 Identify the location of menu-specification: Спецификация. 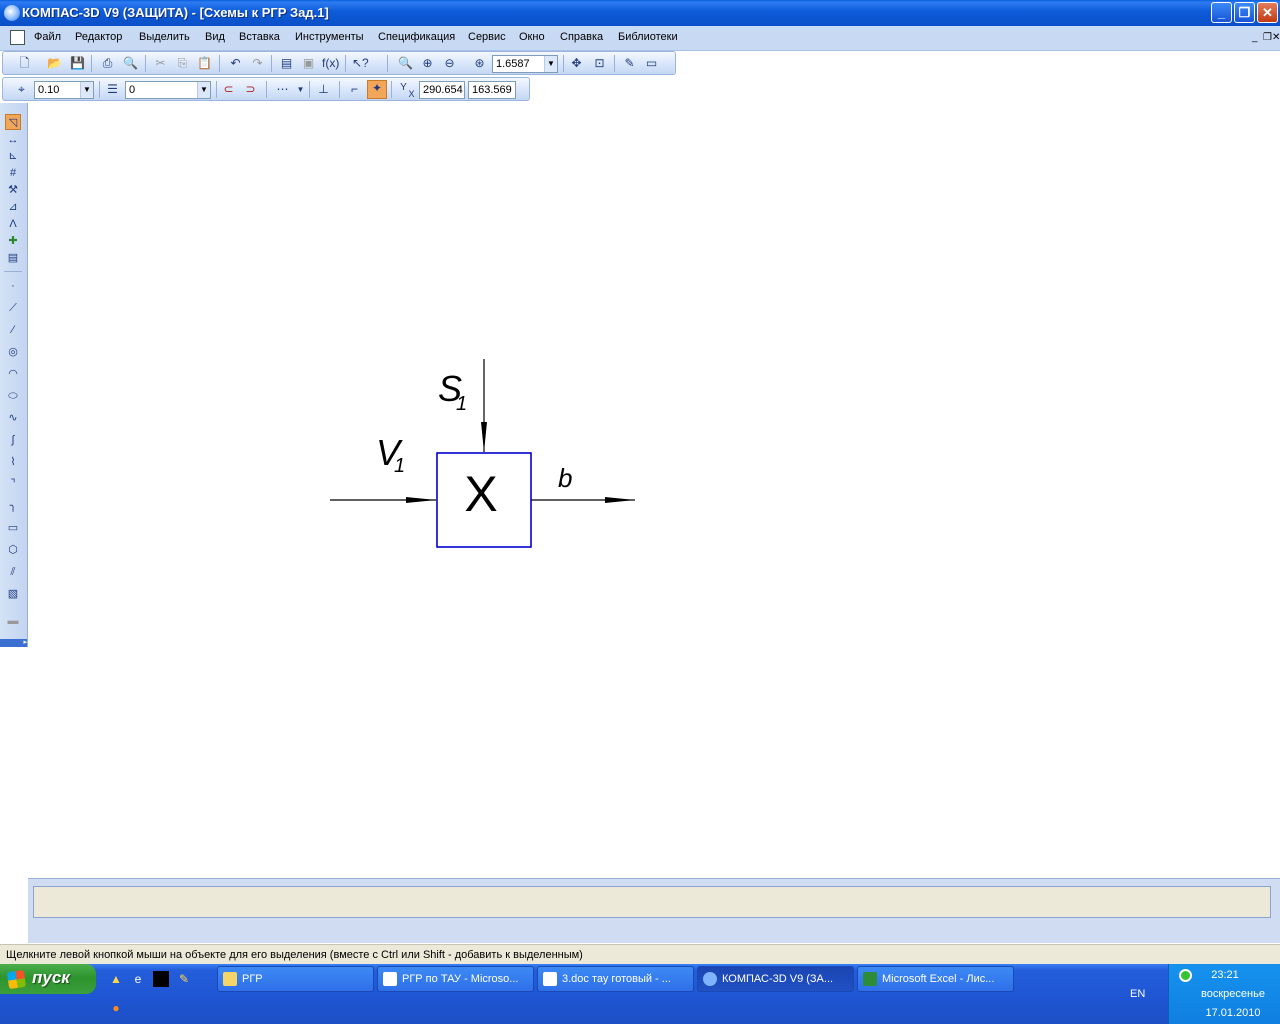
(416, 37).